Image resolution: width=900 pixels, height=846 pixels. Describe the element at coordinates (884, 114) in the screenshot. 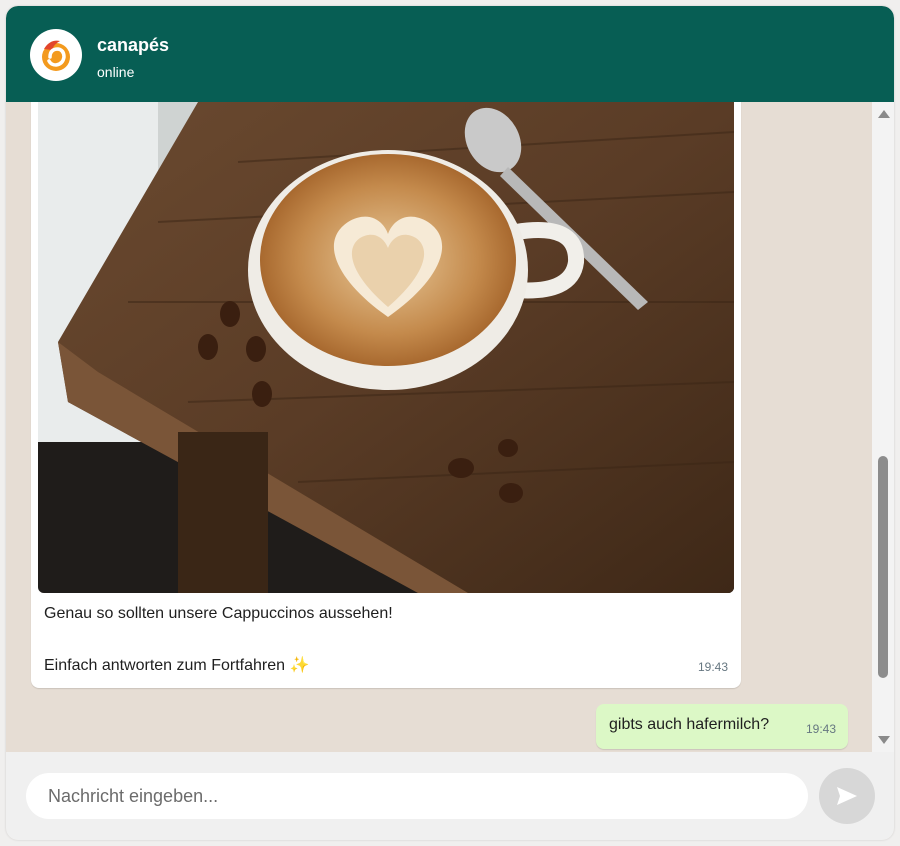

I see `scroll-up-arrow-icon` at that location.